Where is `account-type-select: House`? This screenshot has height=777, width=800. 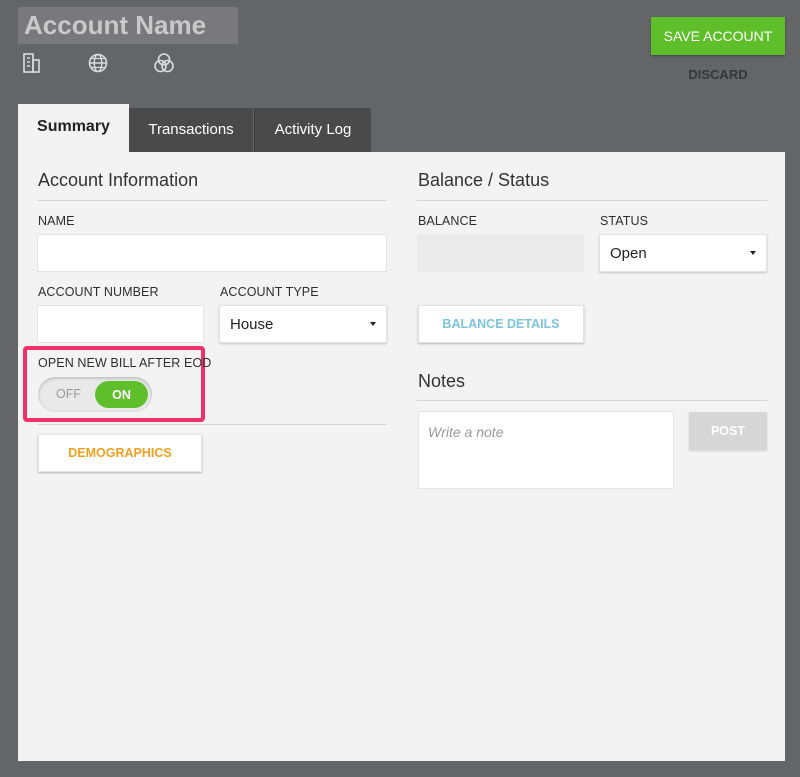 account-type-select: House is located at coordinates (303, 324).